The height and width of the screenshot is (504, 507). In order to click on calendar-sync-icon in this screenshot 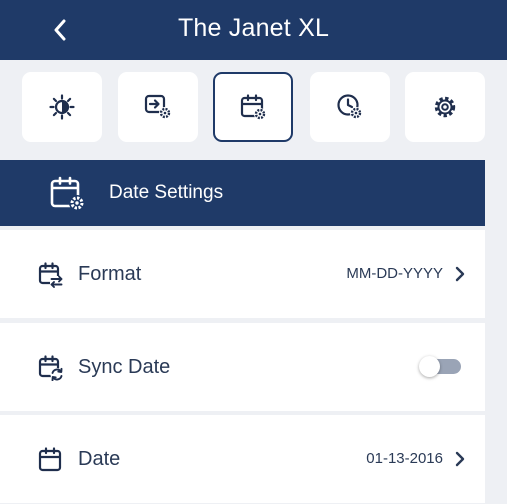, I will do `click(51, 368)`.